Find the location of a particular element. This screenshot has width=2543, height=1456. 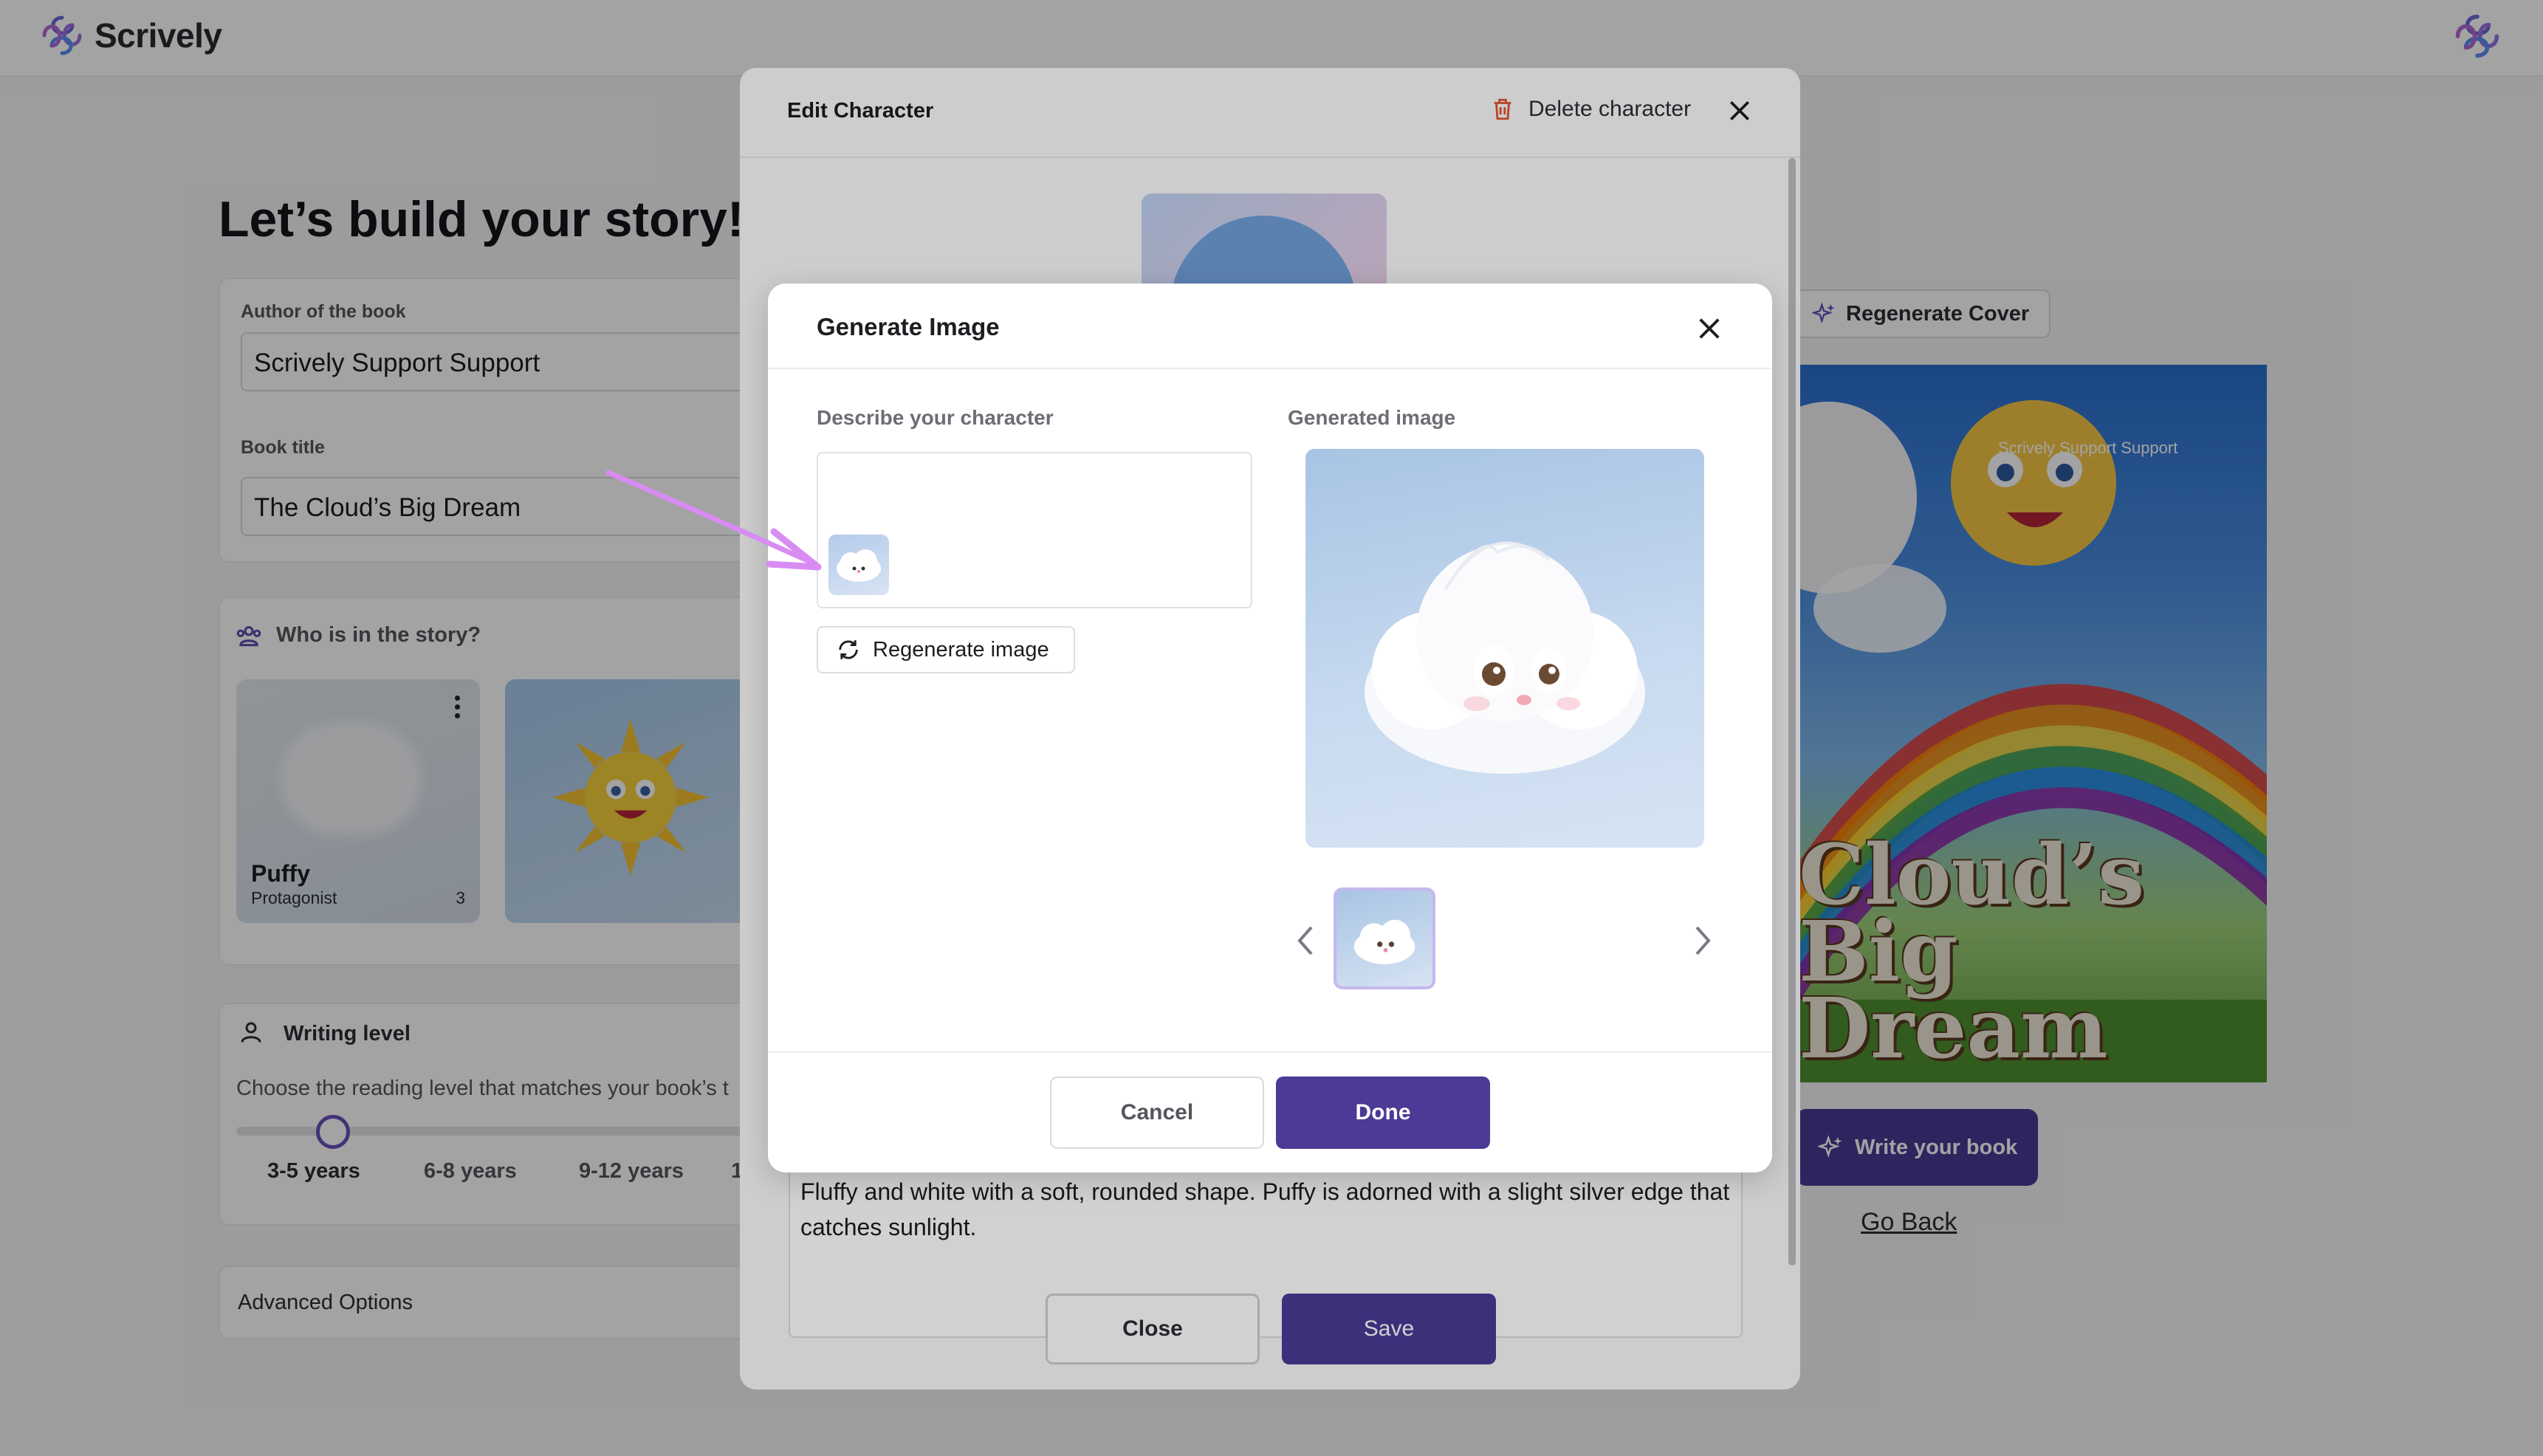

generate-modal-header: Generate Image is located at coordinates (1270, 326).